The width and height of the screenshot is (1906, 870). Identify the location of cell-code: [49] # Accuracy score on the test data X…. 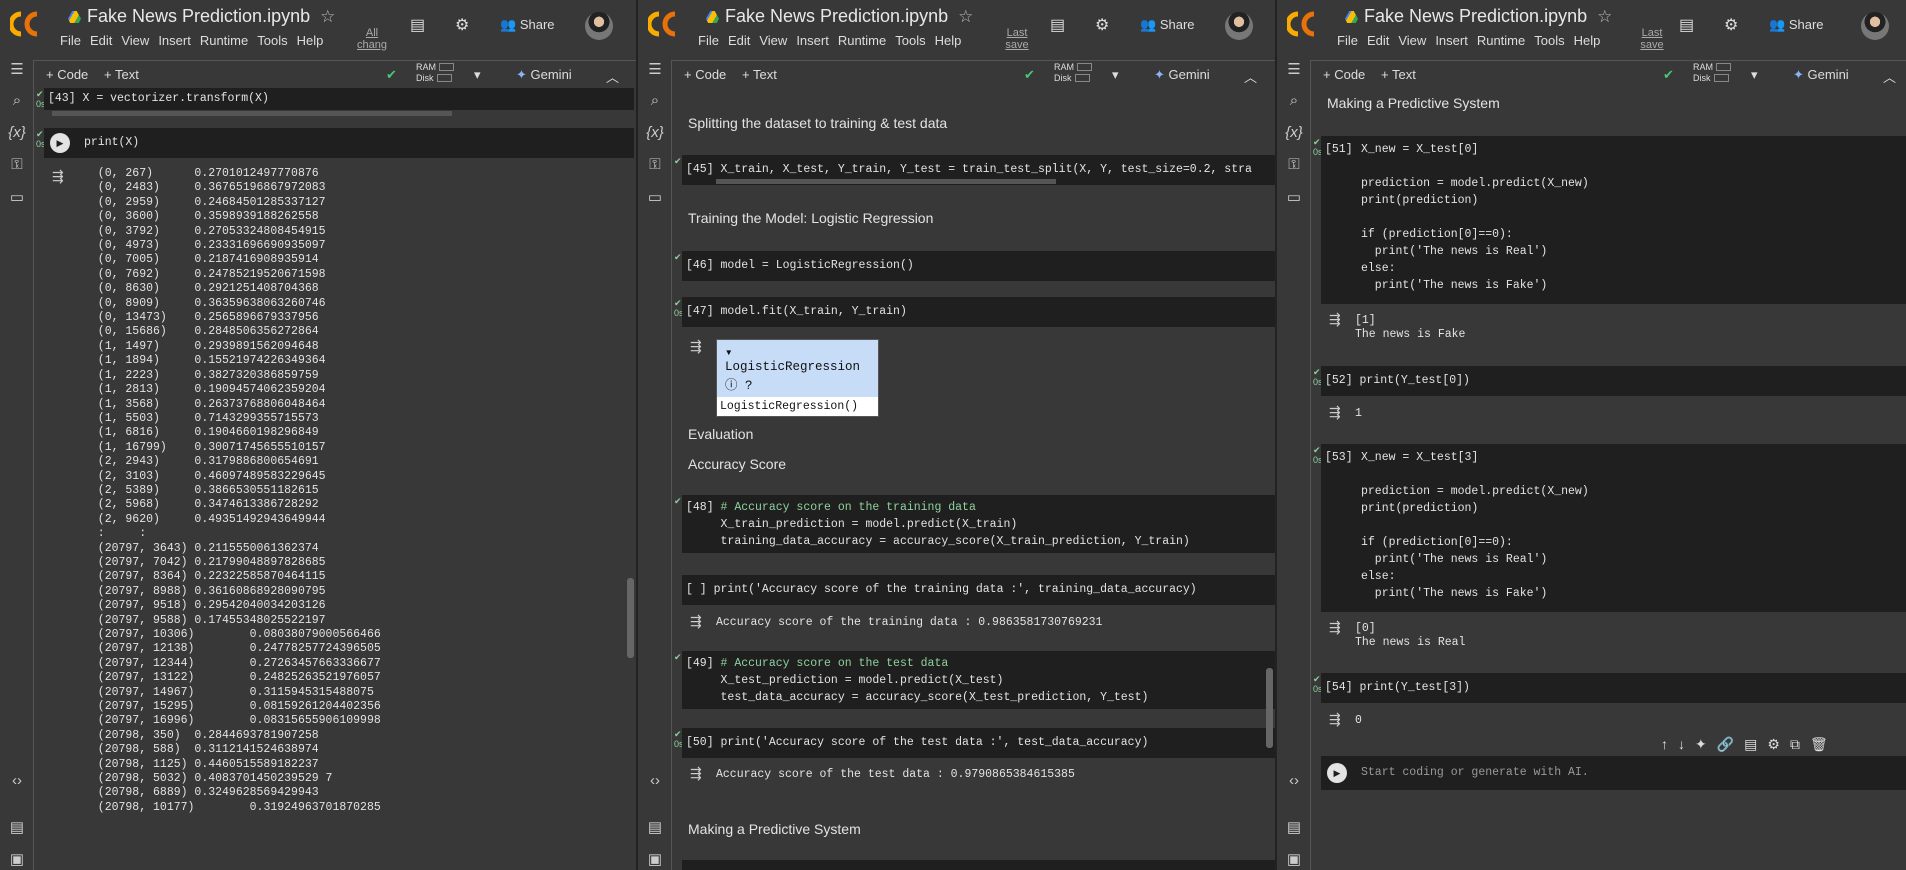
(978, 680).